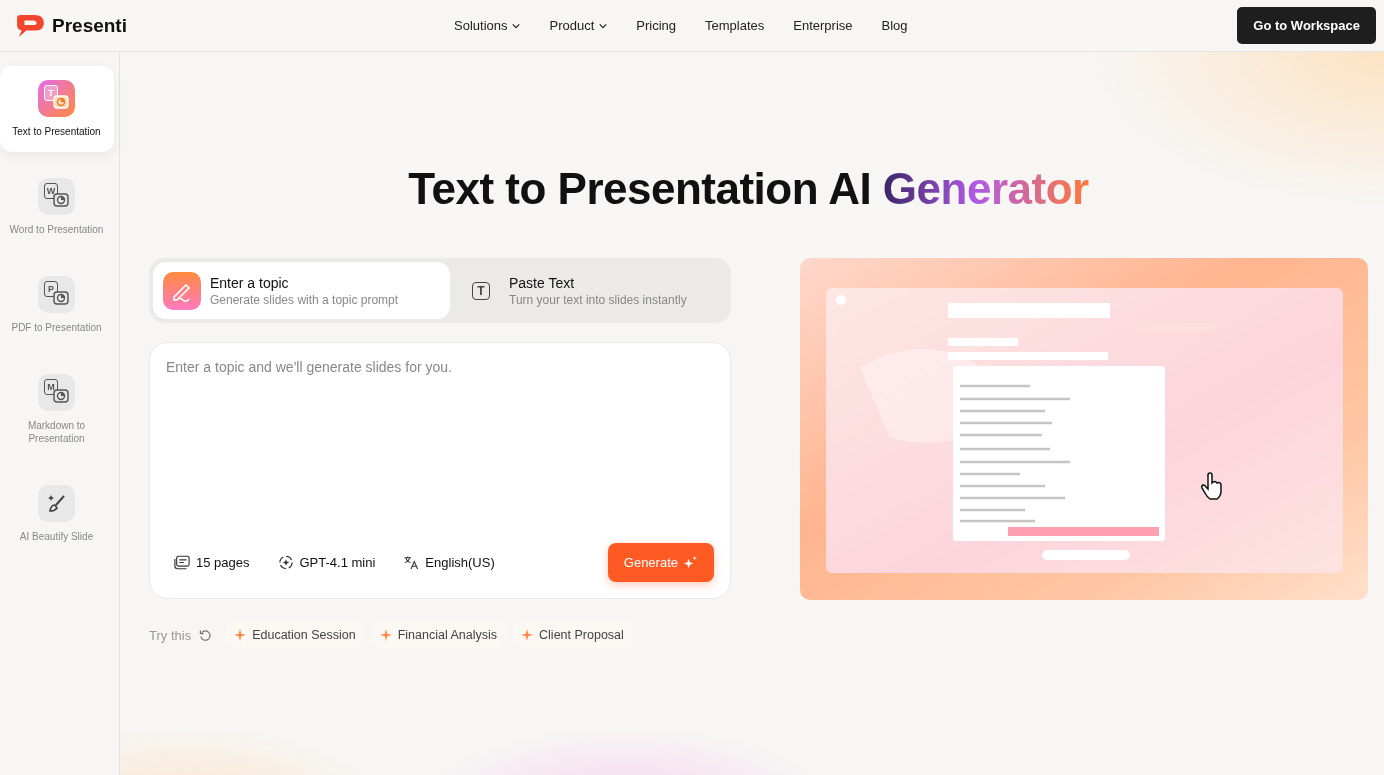  I want to click on sidebar-item: P PDF to Presentation, so click(57, 305).